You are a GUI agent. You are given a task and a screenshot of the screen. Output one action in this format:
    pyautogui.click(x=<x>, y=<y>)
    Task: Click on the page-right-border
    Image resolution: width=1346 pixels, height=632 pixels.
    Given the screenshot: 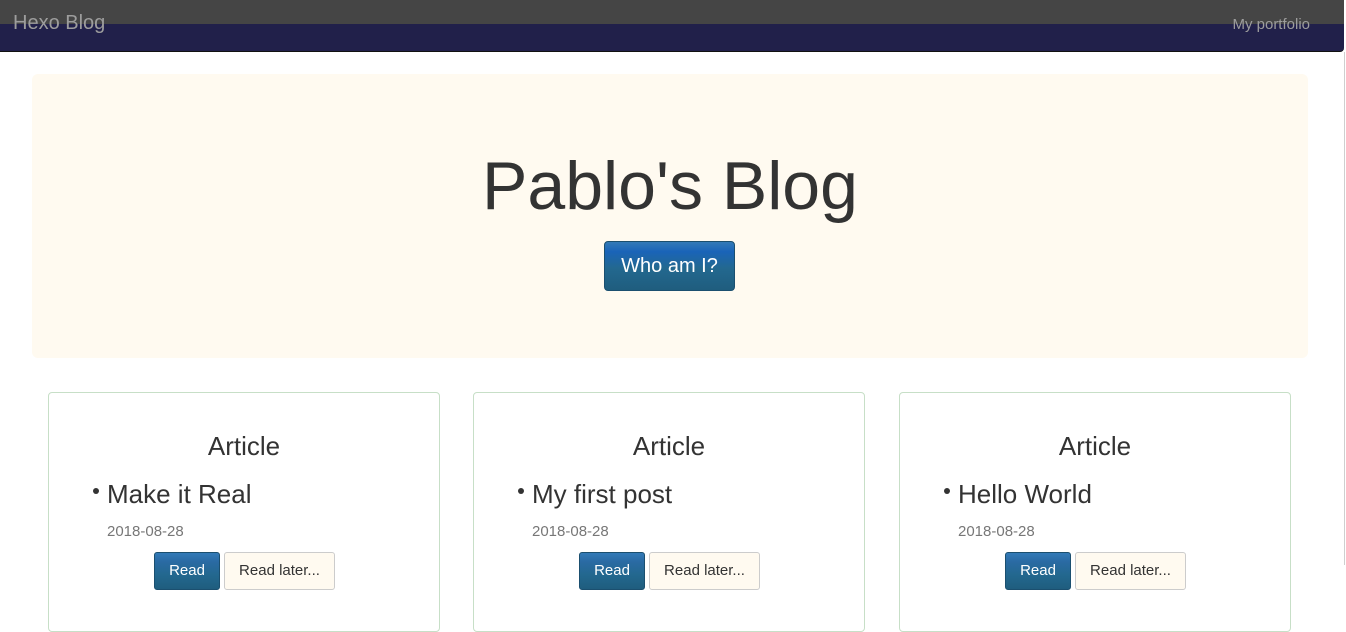 What is the action you would take?
    pyautogui.click(x=1344, y=308)
    